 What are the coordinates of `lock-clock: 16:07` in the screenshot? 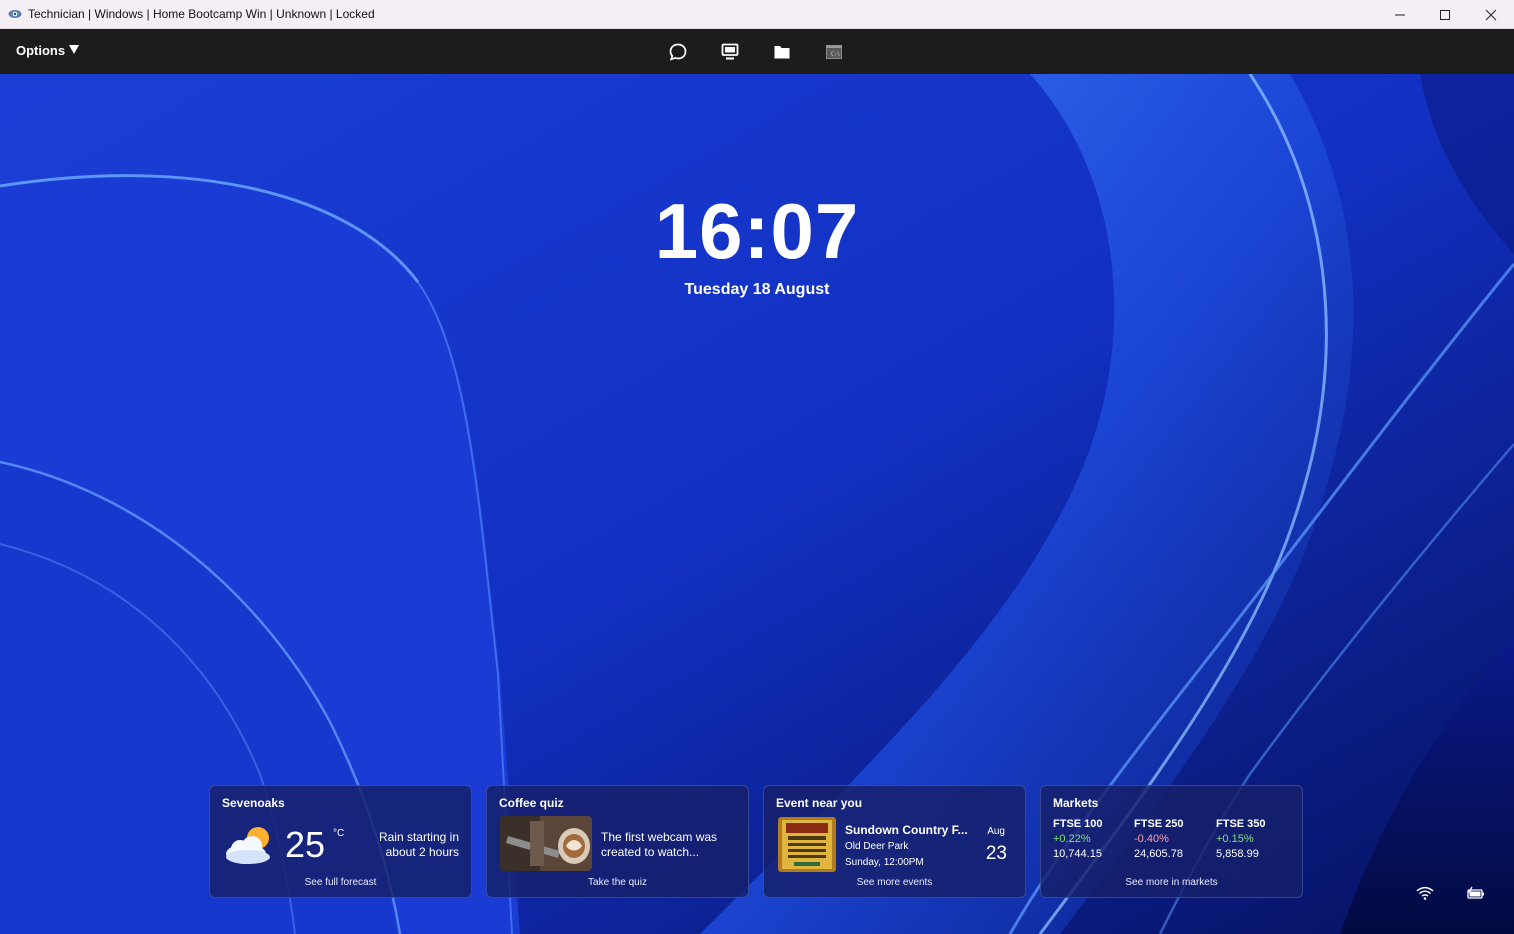 It's located at (757, 231).